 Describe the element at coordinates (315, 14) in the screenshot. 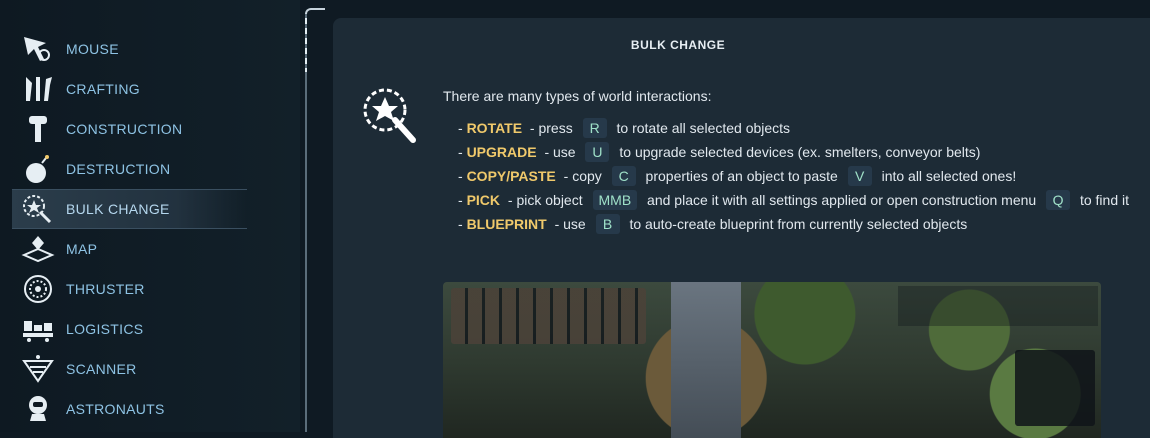

I see `scroll-track-cap` at that location.